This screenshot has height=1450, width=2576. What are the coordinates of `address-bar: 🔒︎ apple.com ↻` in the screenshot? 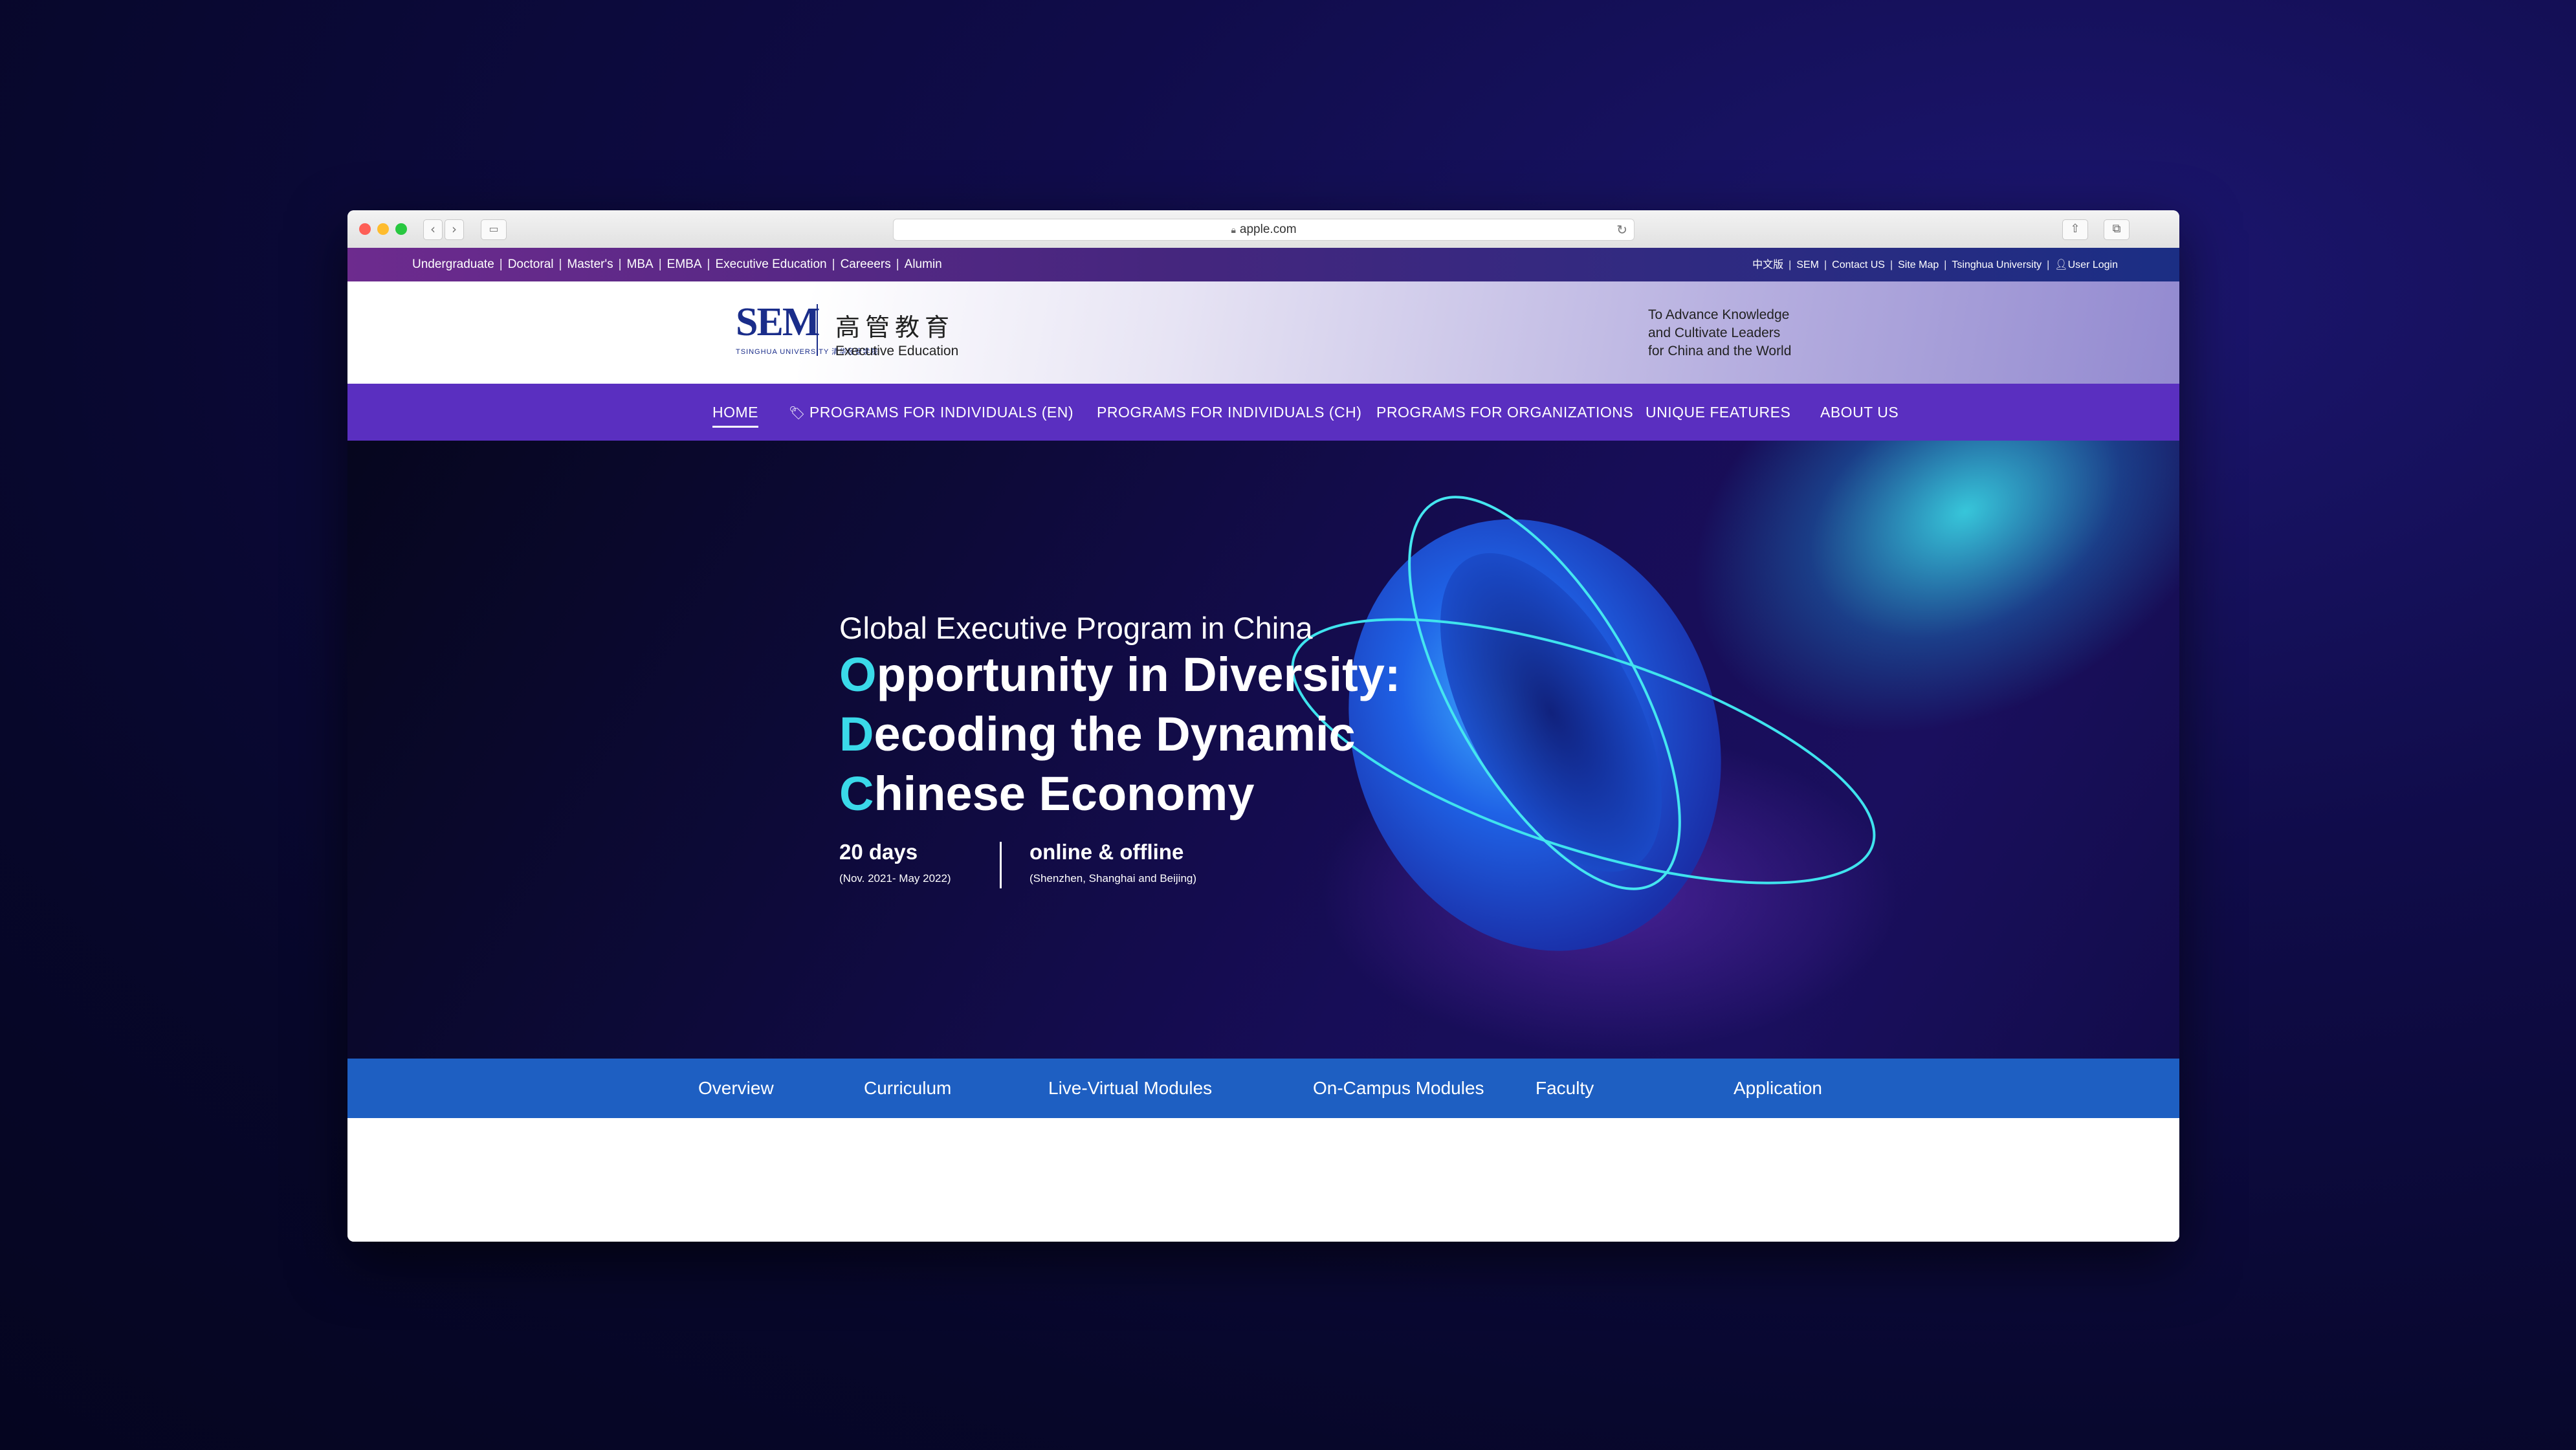 It's located at (1264, 230).